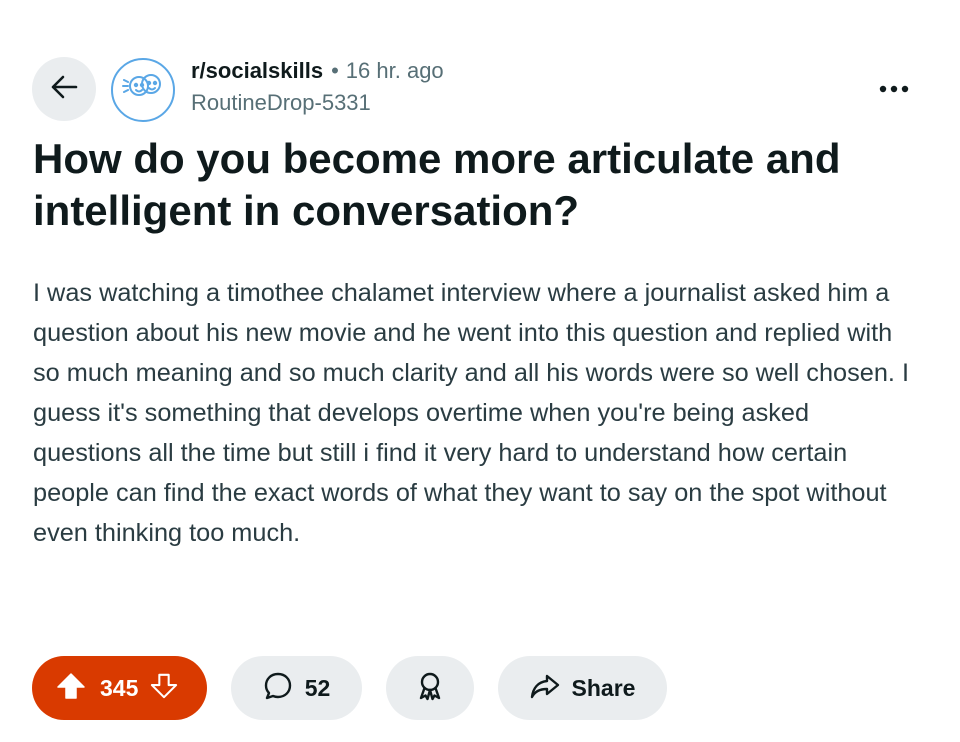  I want to click on upvote-arrow-icon, so click(71, 688).